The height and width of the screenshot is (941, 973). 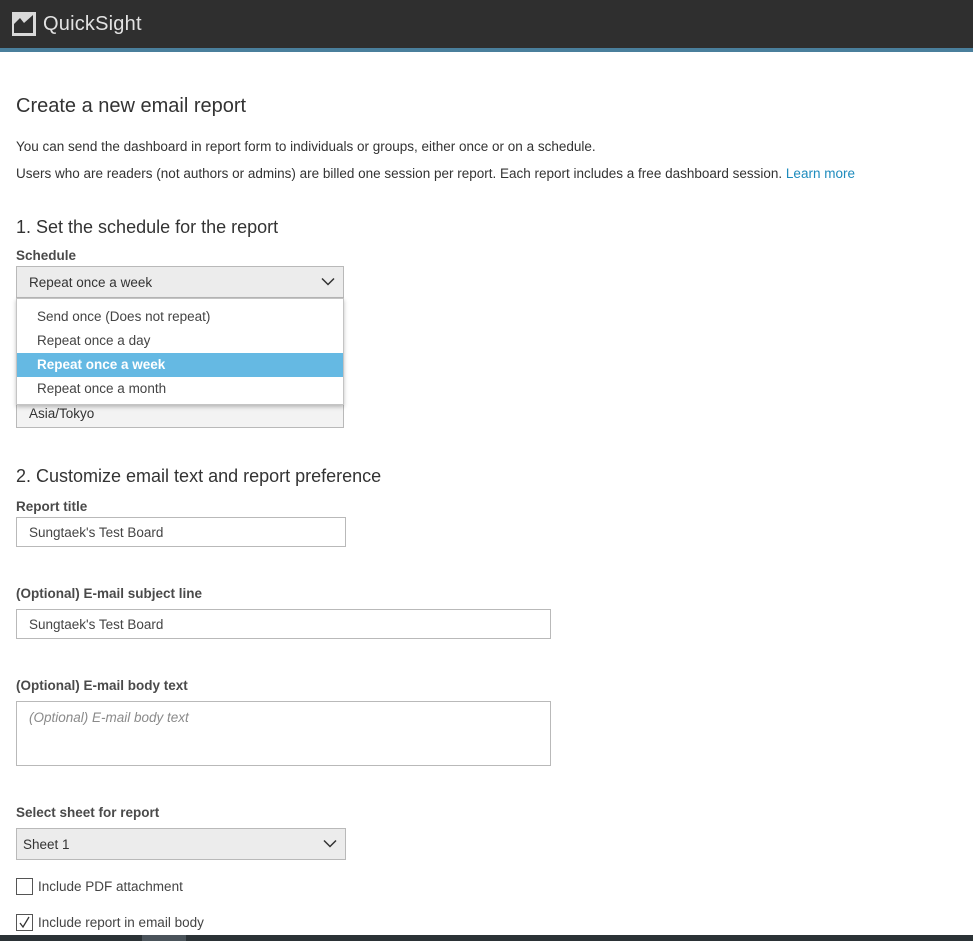 What do you see at coordinates (181, 844) in the screenshot?
I see `sheet-select: Sheet 1` at bounding box center [181, 844].